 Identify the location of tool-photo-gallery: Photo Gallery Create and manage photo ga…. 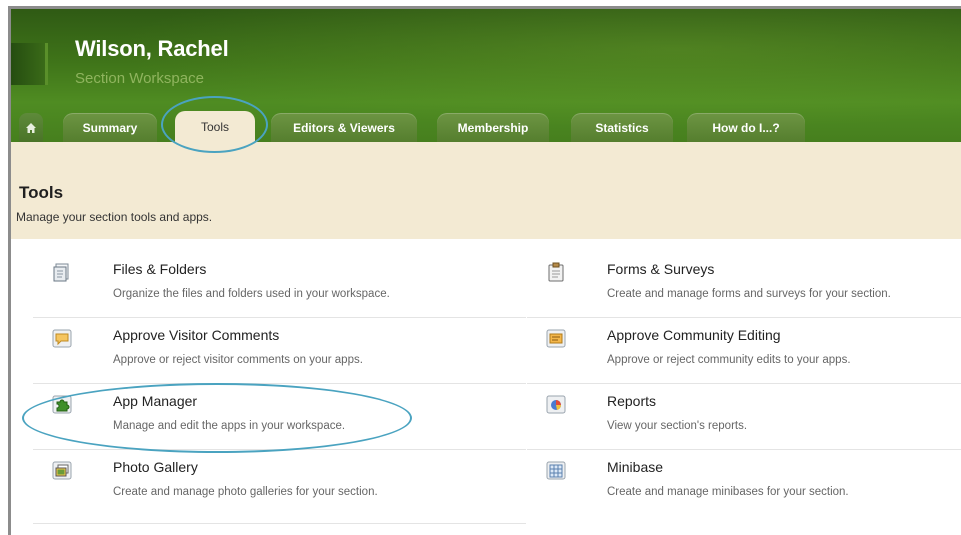
(291, 470).